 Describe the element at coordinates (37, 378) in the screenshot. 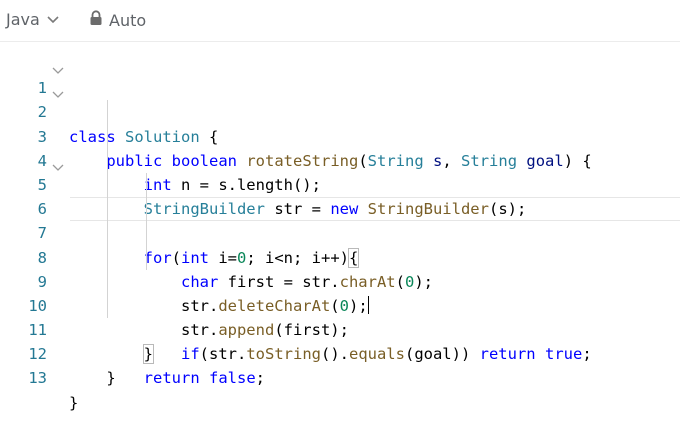

I see `line-number: 13` at that location.